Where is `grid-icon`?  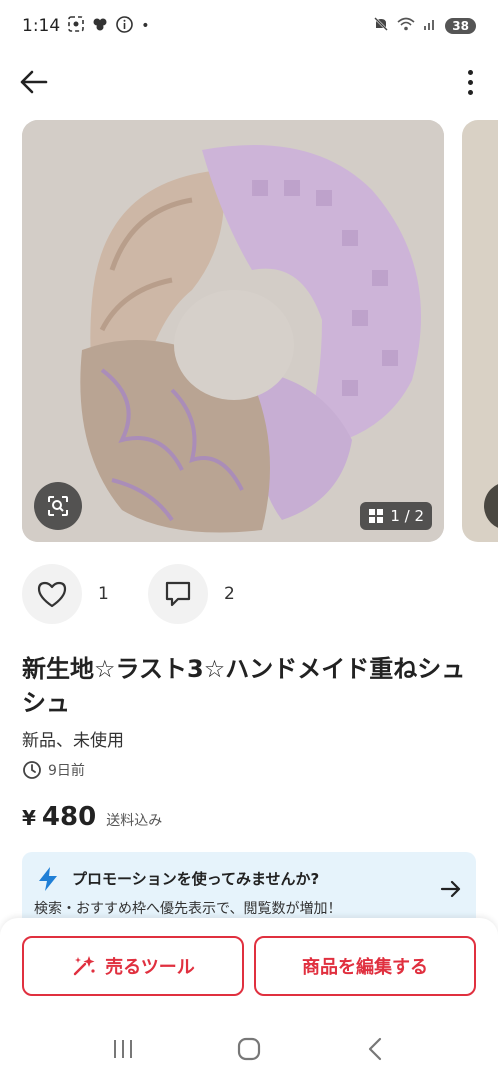 grid-icon is located at coordinates (376, 516).